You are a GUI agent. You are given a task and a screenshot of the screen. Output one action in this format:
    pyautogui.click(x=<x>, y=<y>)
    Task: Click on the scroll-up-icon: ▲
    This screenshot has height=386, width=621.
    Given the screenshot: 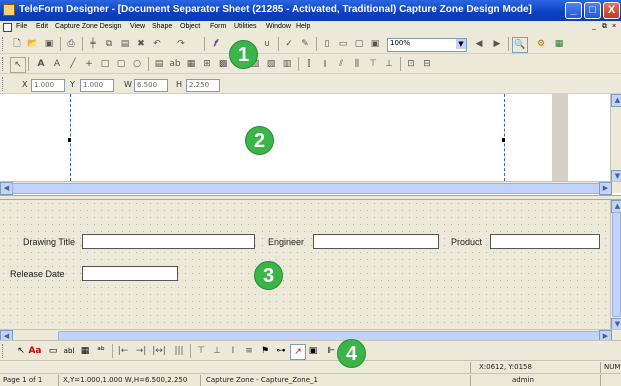 What is the action you would take?
    pyautogui.click(x=616, y=100)
    